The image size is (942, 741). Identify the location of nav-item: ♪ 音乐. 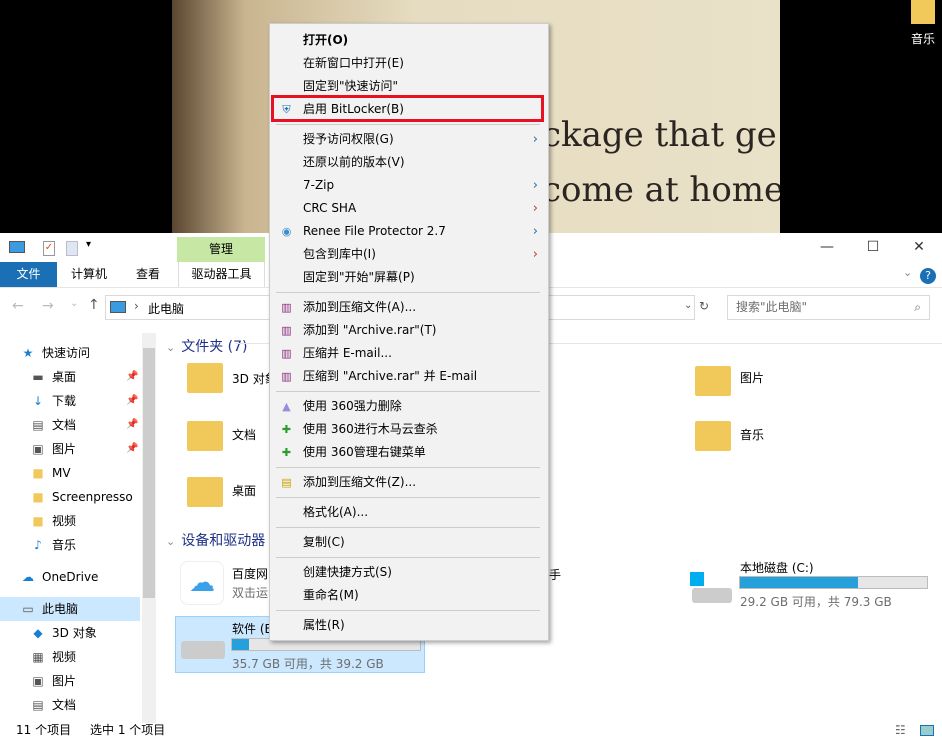
(53, 545).